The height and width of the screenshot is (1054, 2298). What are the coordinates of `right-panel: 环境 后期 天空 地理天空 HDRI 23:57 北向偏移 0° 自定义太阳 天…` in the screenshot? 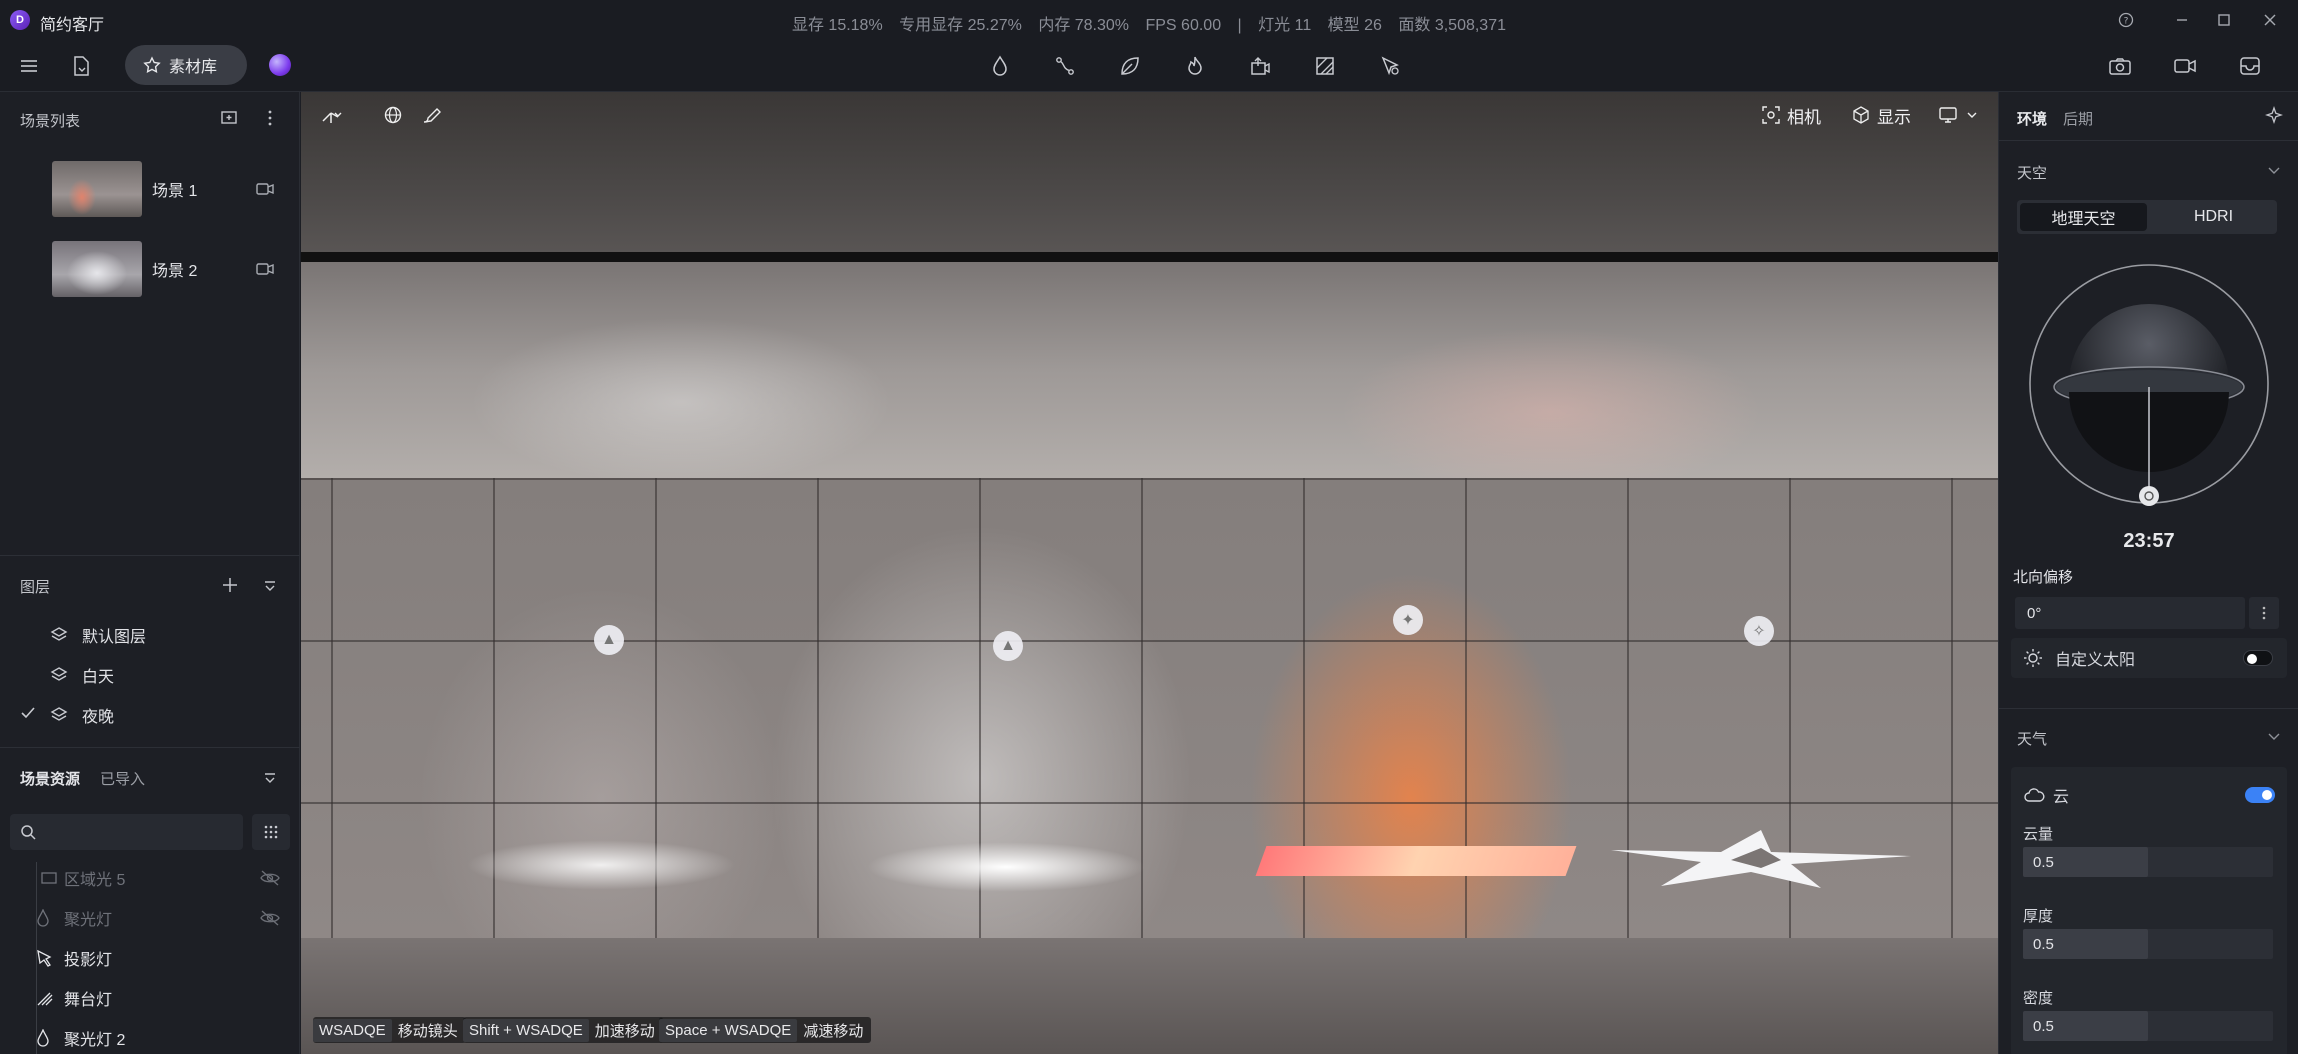 It's located at (2148, 573).